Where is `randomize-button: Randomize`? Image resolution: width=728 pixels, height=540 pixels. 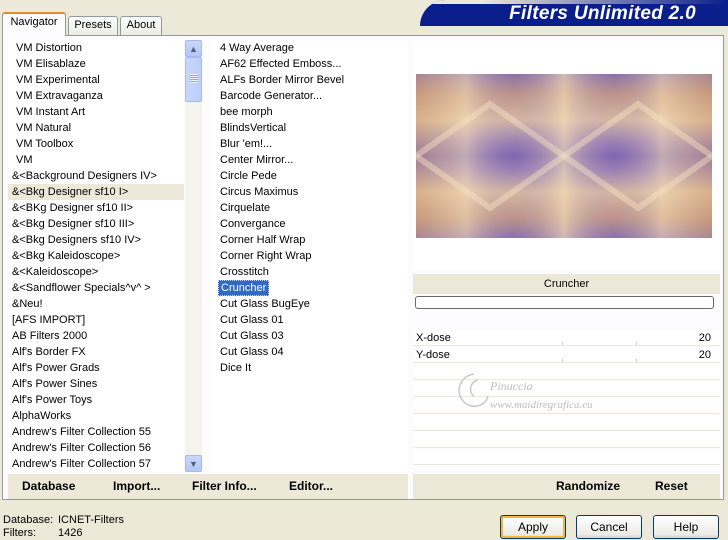 randomize-button: Randomize is located at coordinates (588, 486).